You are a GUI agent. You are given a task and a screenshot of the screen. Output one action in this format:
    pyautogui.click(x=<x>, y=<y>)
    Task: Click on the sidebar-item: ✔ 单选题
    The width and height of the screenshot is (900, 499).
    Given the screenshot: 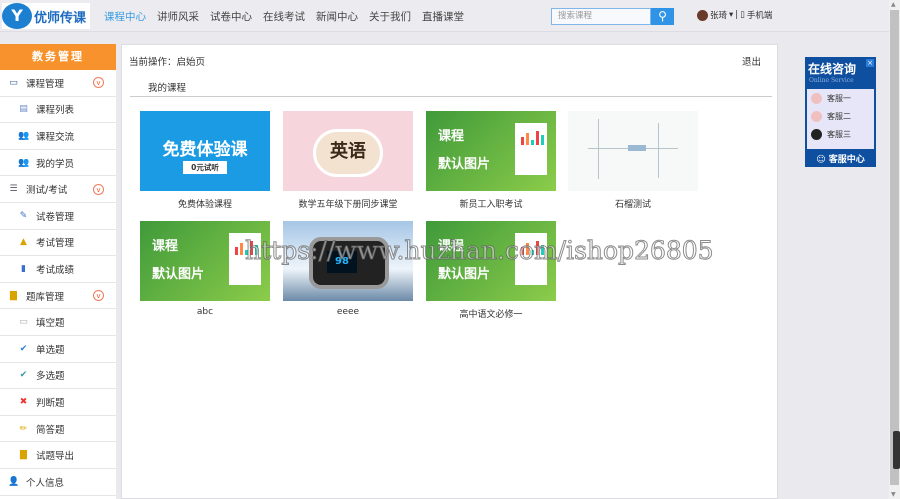 What is the action you would take?
    pyautogui.click(x=58, y=349)
    